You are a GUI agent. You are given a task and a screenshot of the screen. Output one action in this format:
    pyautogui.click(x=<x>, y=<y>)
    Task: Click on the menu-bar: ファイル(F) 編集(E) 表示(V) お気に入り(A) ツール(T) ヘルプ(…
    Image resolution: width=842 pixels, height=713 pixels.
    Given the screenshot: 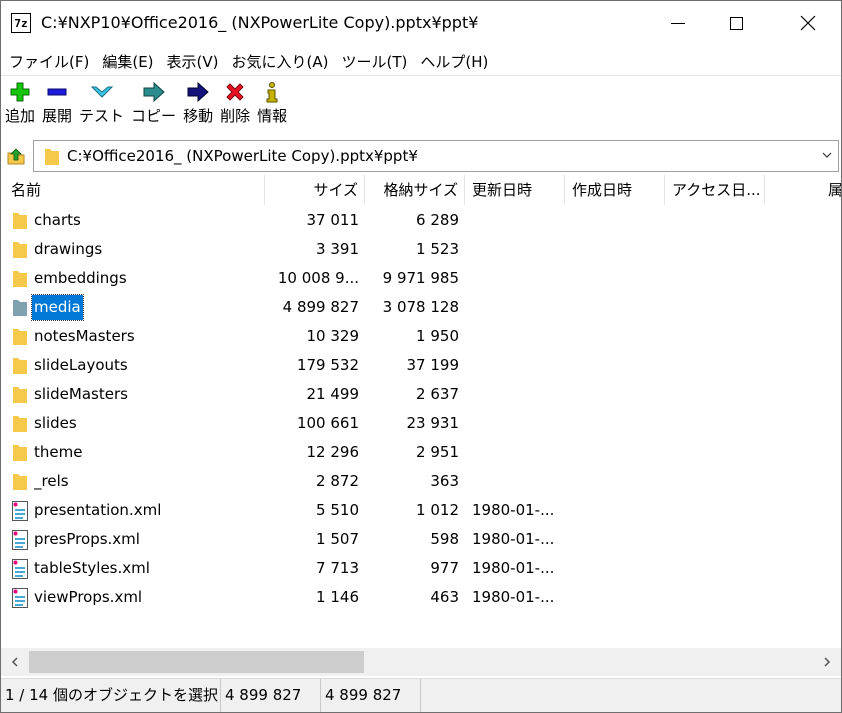 What is the action you would take?
    pyautogui.click(x=247, y=62)
    